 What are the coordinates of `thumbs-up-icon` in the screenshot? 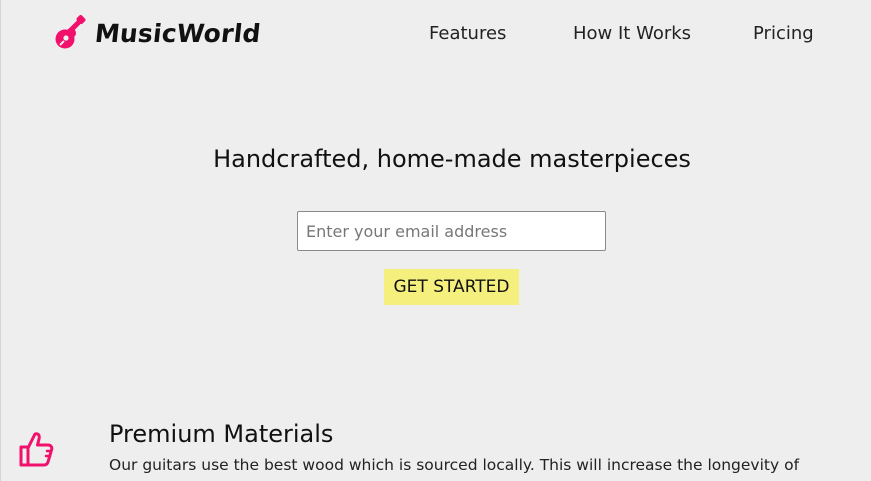 It's located at (36, 449).